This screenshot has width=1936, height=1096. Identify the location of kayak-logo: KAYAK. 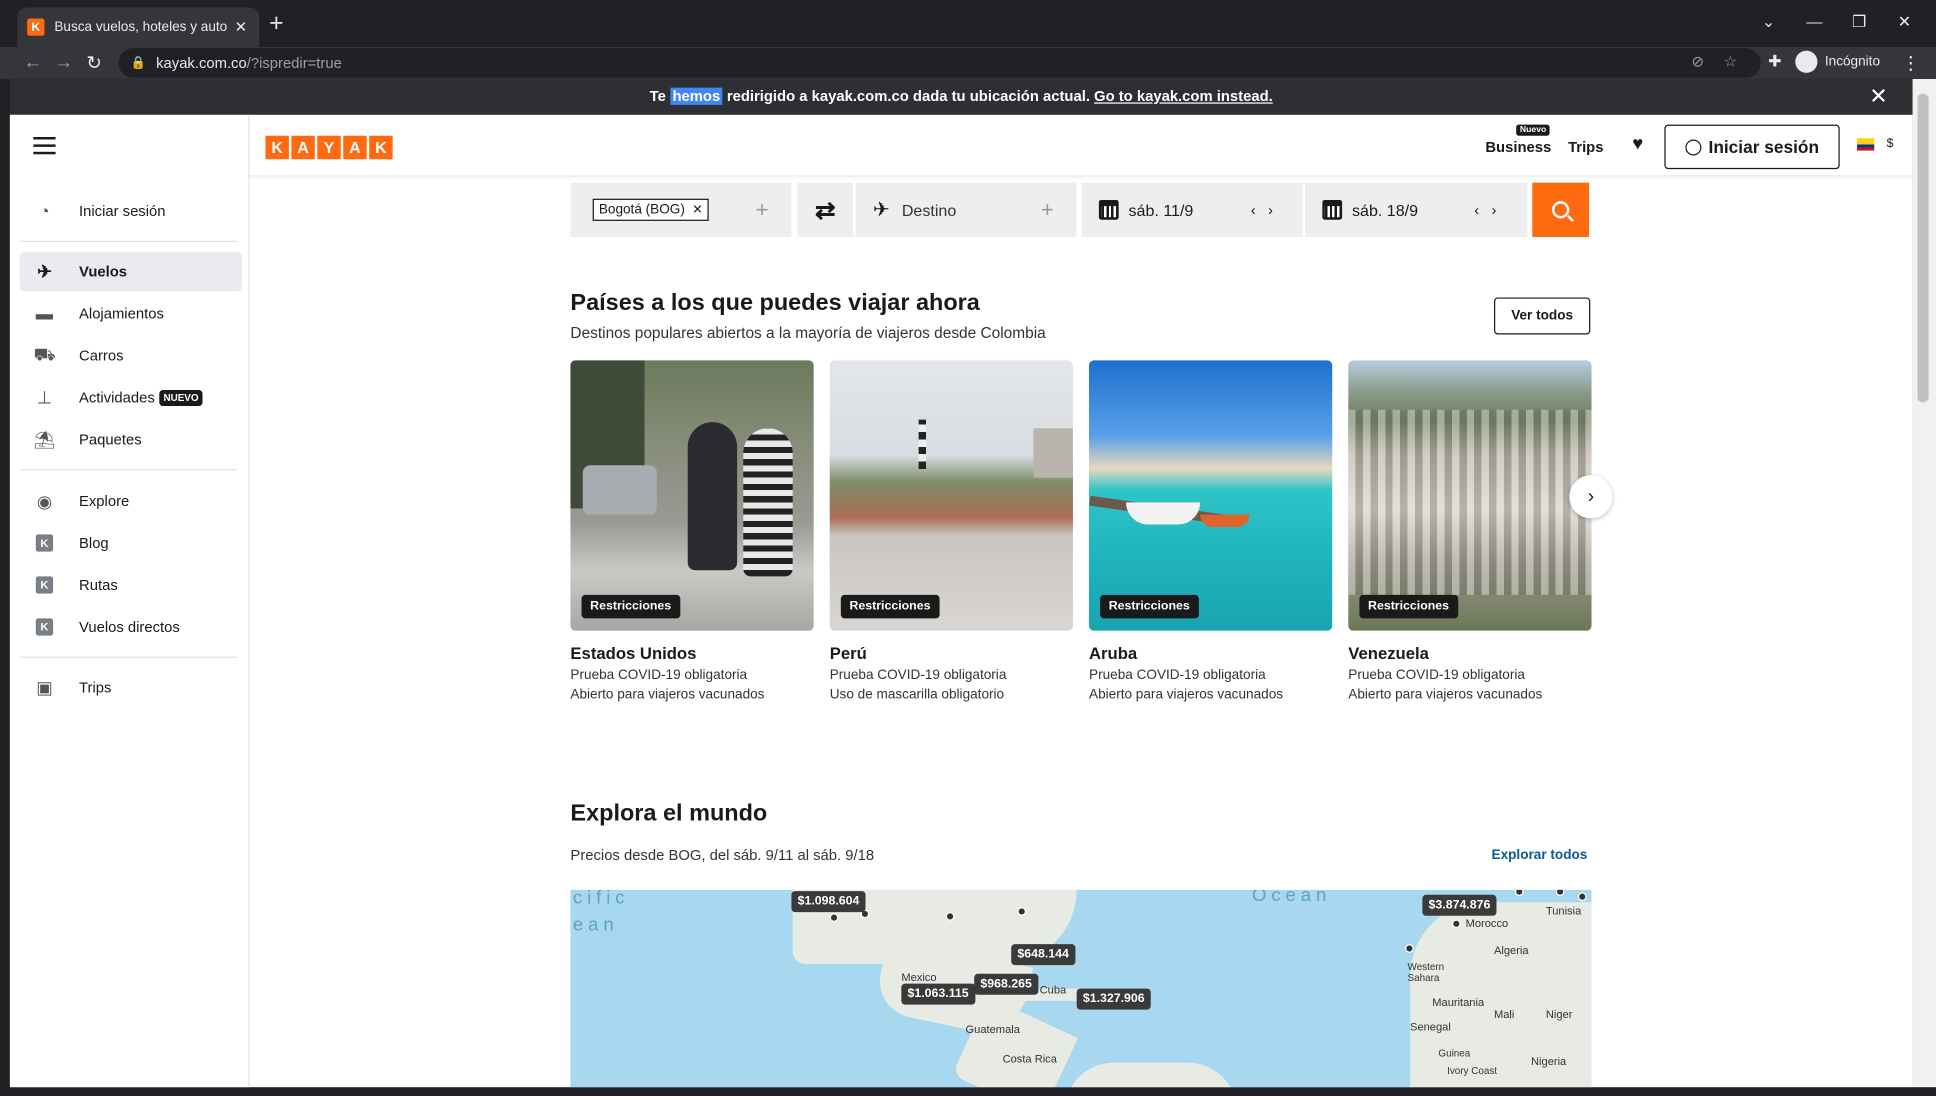
(330, 147).